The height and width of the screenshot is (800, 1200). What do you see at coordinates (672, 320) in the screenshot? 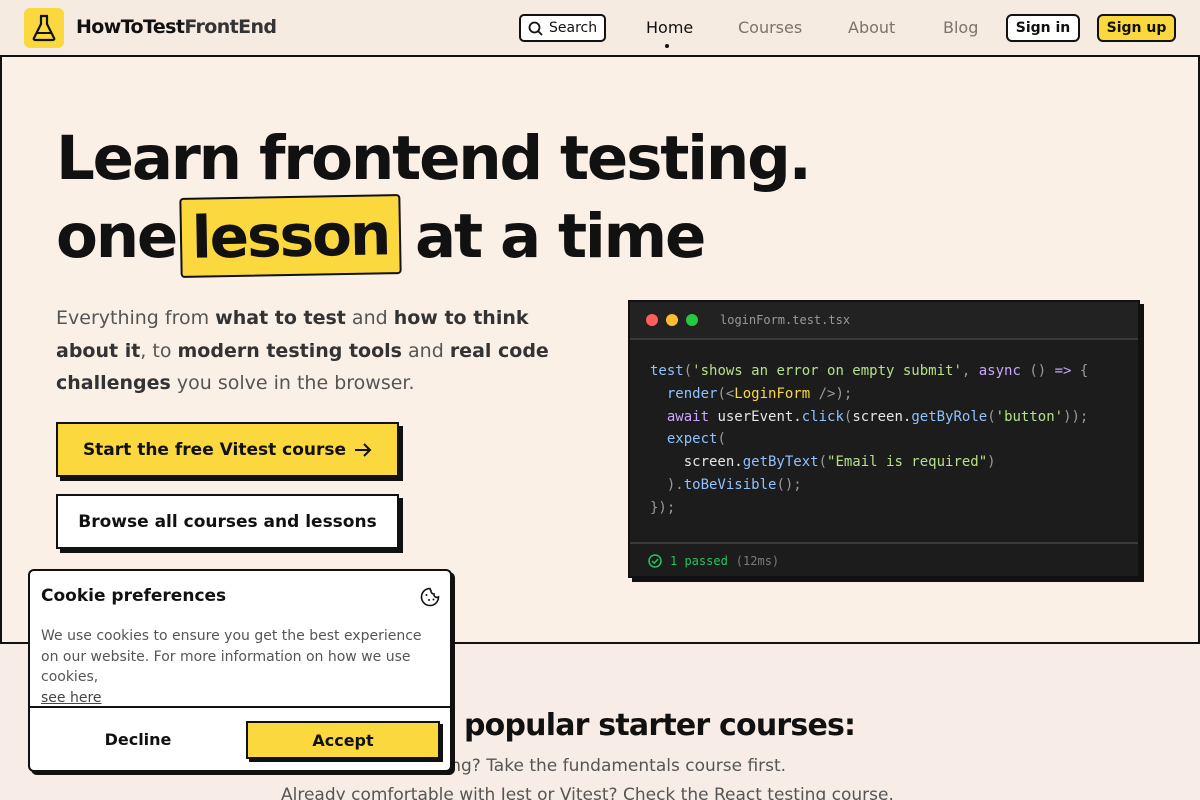
I see `window-minimize-dot` at bounding box center [672, 320].